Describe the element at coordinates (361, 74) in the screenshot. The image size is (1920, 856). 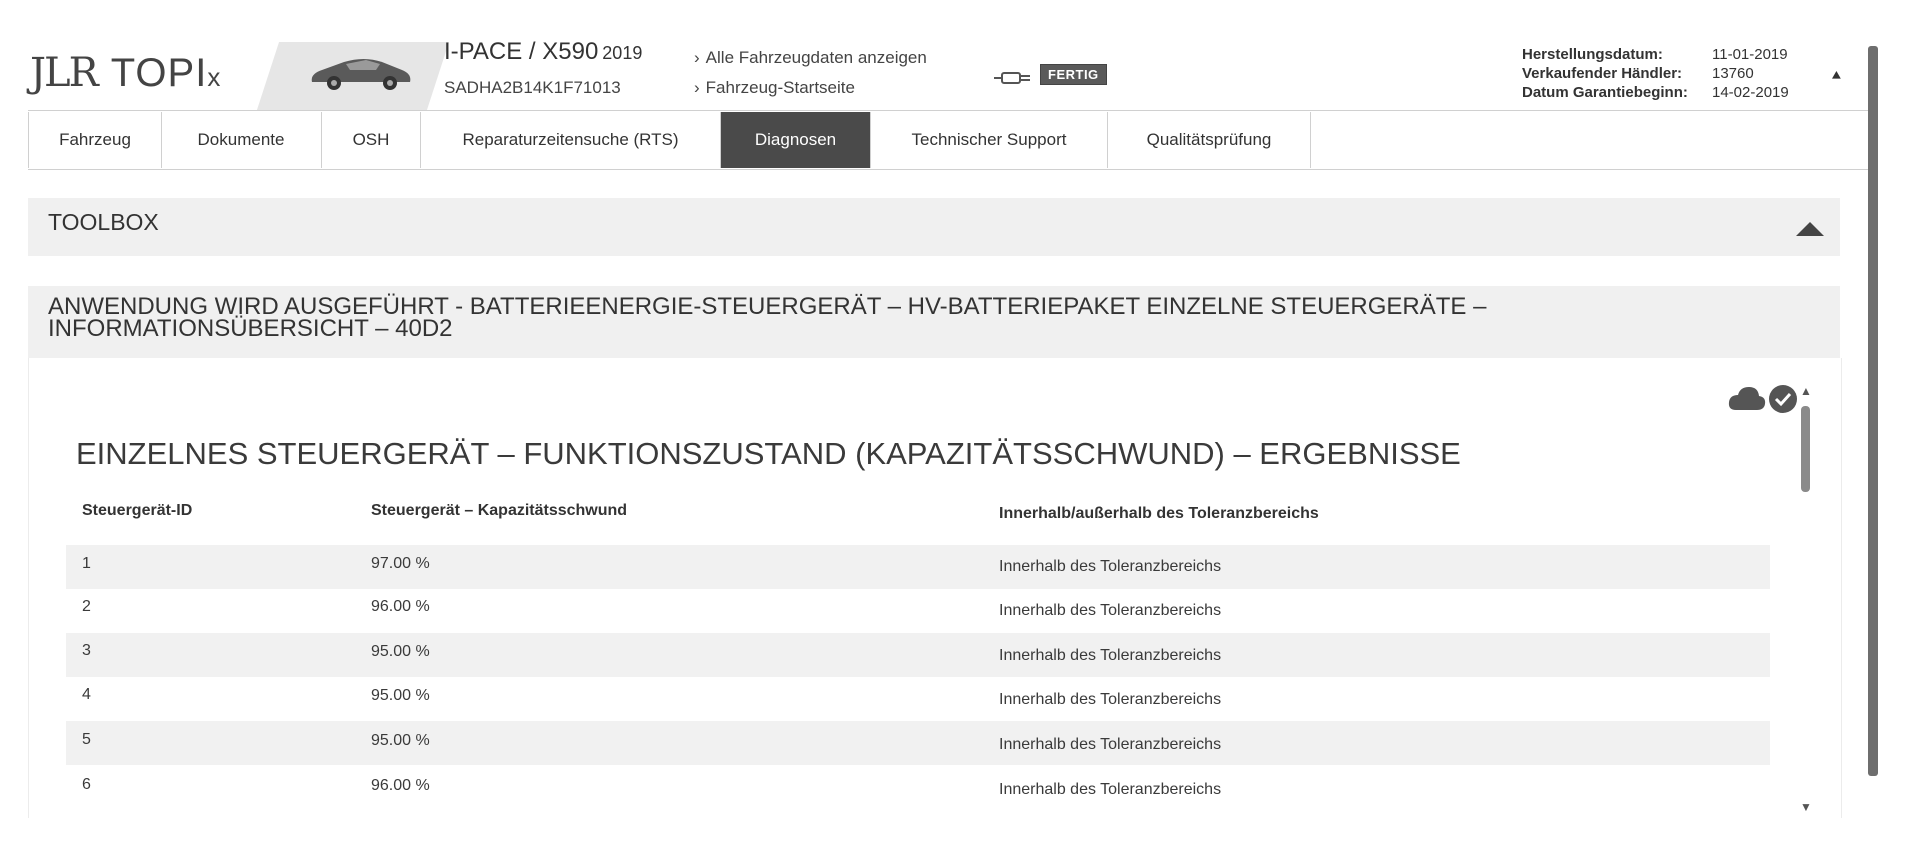
I see `car-icon` at that location.